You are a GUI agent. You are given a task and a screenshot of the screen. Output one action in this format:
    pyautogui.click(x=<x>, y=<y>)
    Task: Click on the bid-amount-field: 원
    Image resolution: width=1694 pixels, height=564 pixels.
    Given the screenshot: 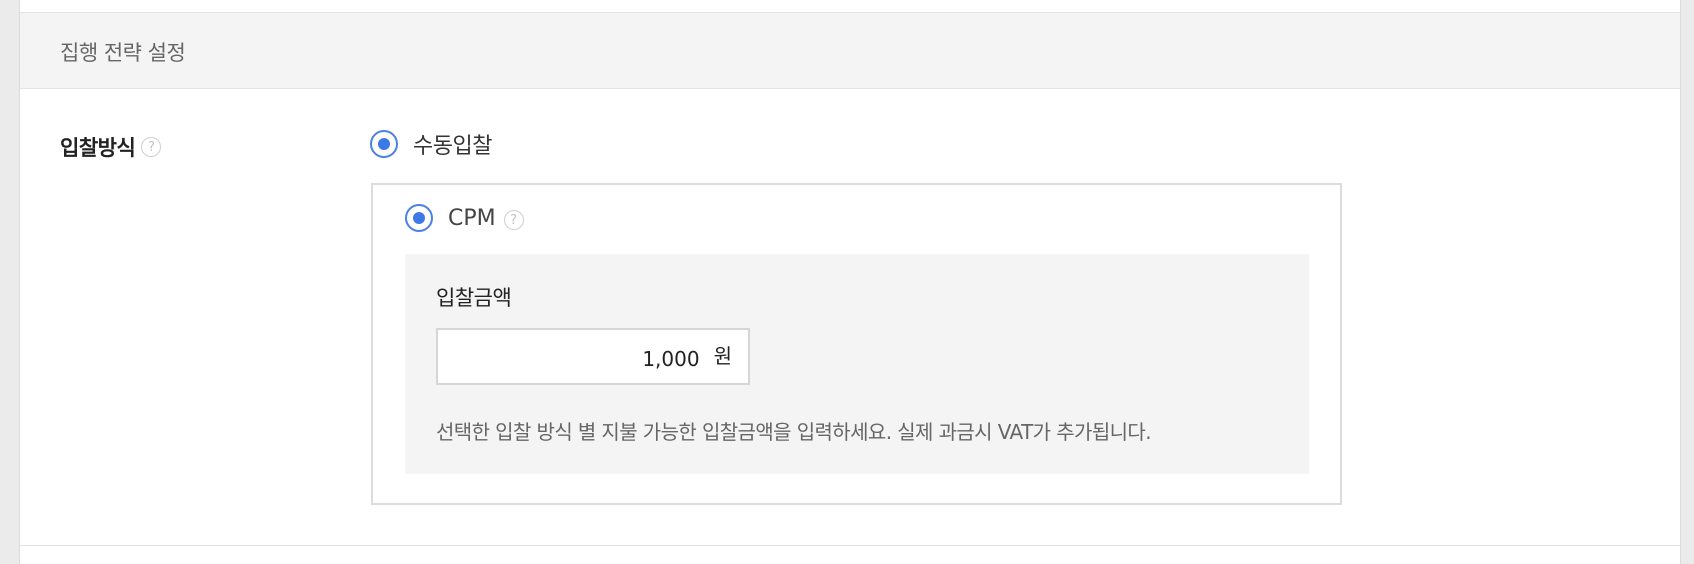 What is the action you would take?
    pyautogui.click(x=593, y=356)
    